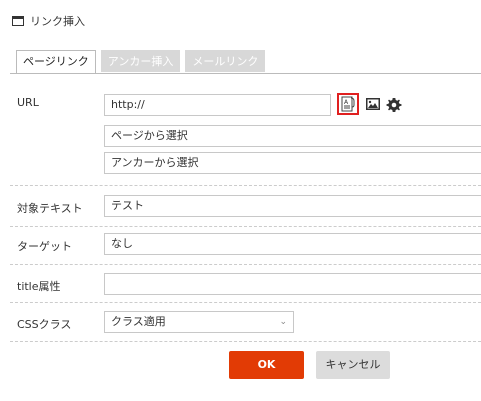 This screenshot has width=481, height=401. What do you see at coordinates (28, 102) in the screenshot?
I see `url-label: URL` at bounding box center [28, 102].